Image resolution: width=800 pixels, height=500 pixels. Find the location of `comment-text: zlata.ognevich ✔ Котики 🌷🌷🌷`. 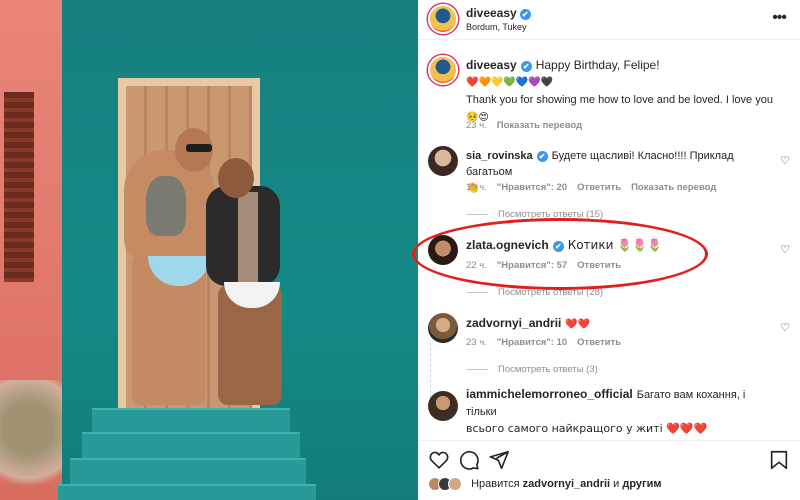

comment-text: zlata.ognevich ✔ Котики 🌷🌷🌷 is located at coordinates (616, 245).